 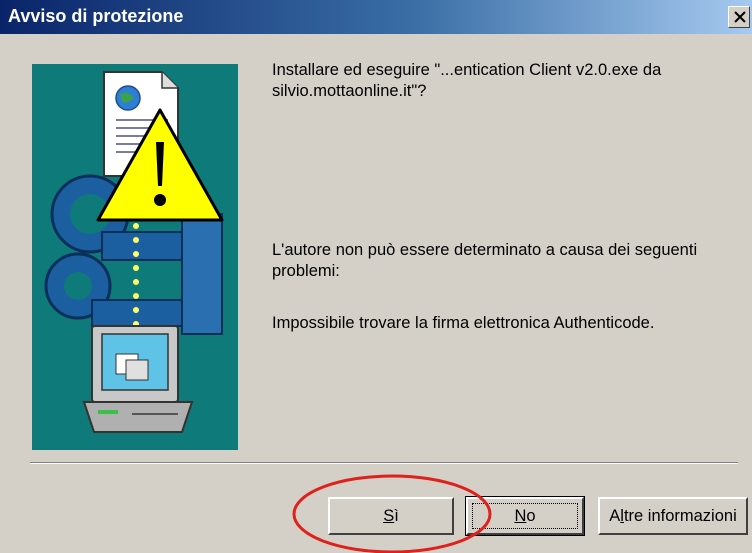 I want to click on window-title: Avviso di protezione, so click(x=96, y=16).